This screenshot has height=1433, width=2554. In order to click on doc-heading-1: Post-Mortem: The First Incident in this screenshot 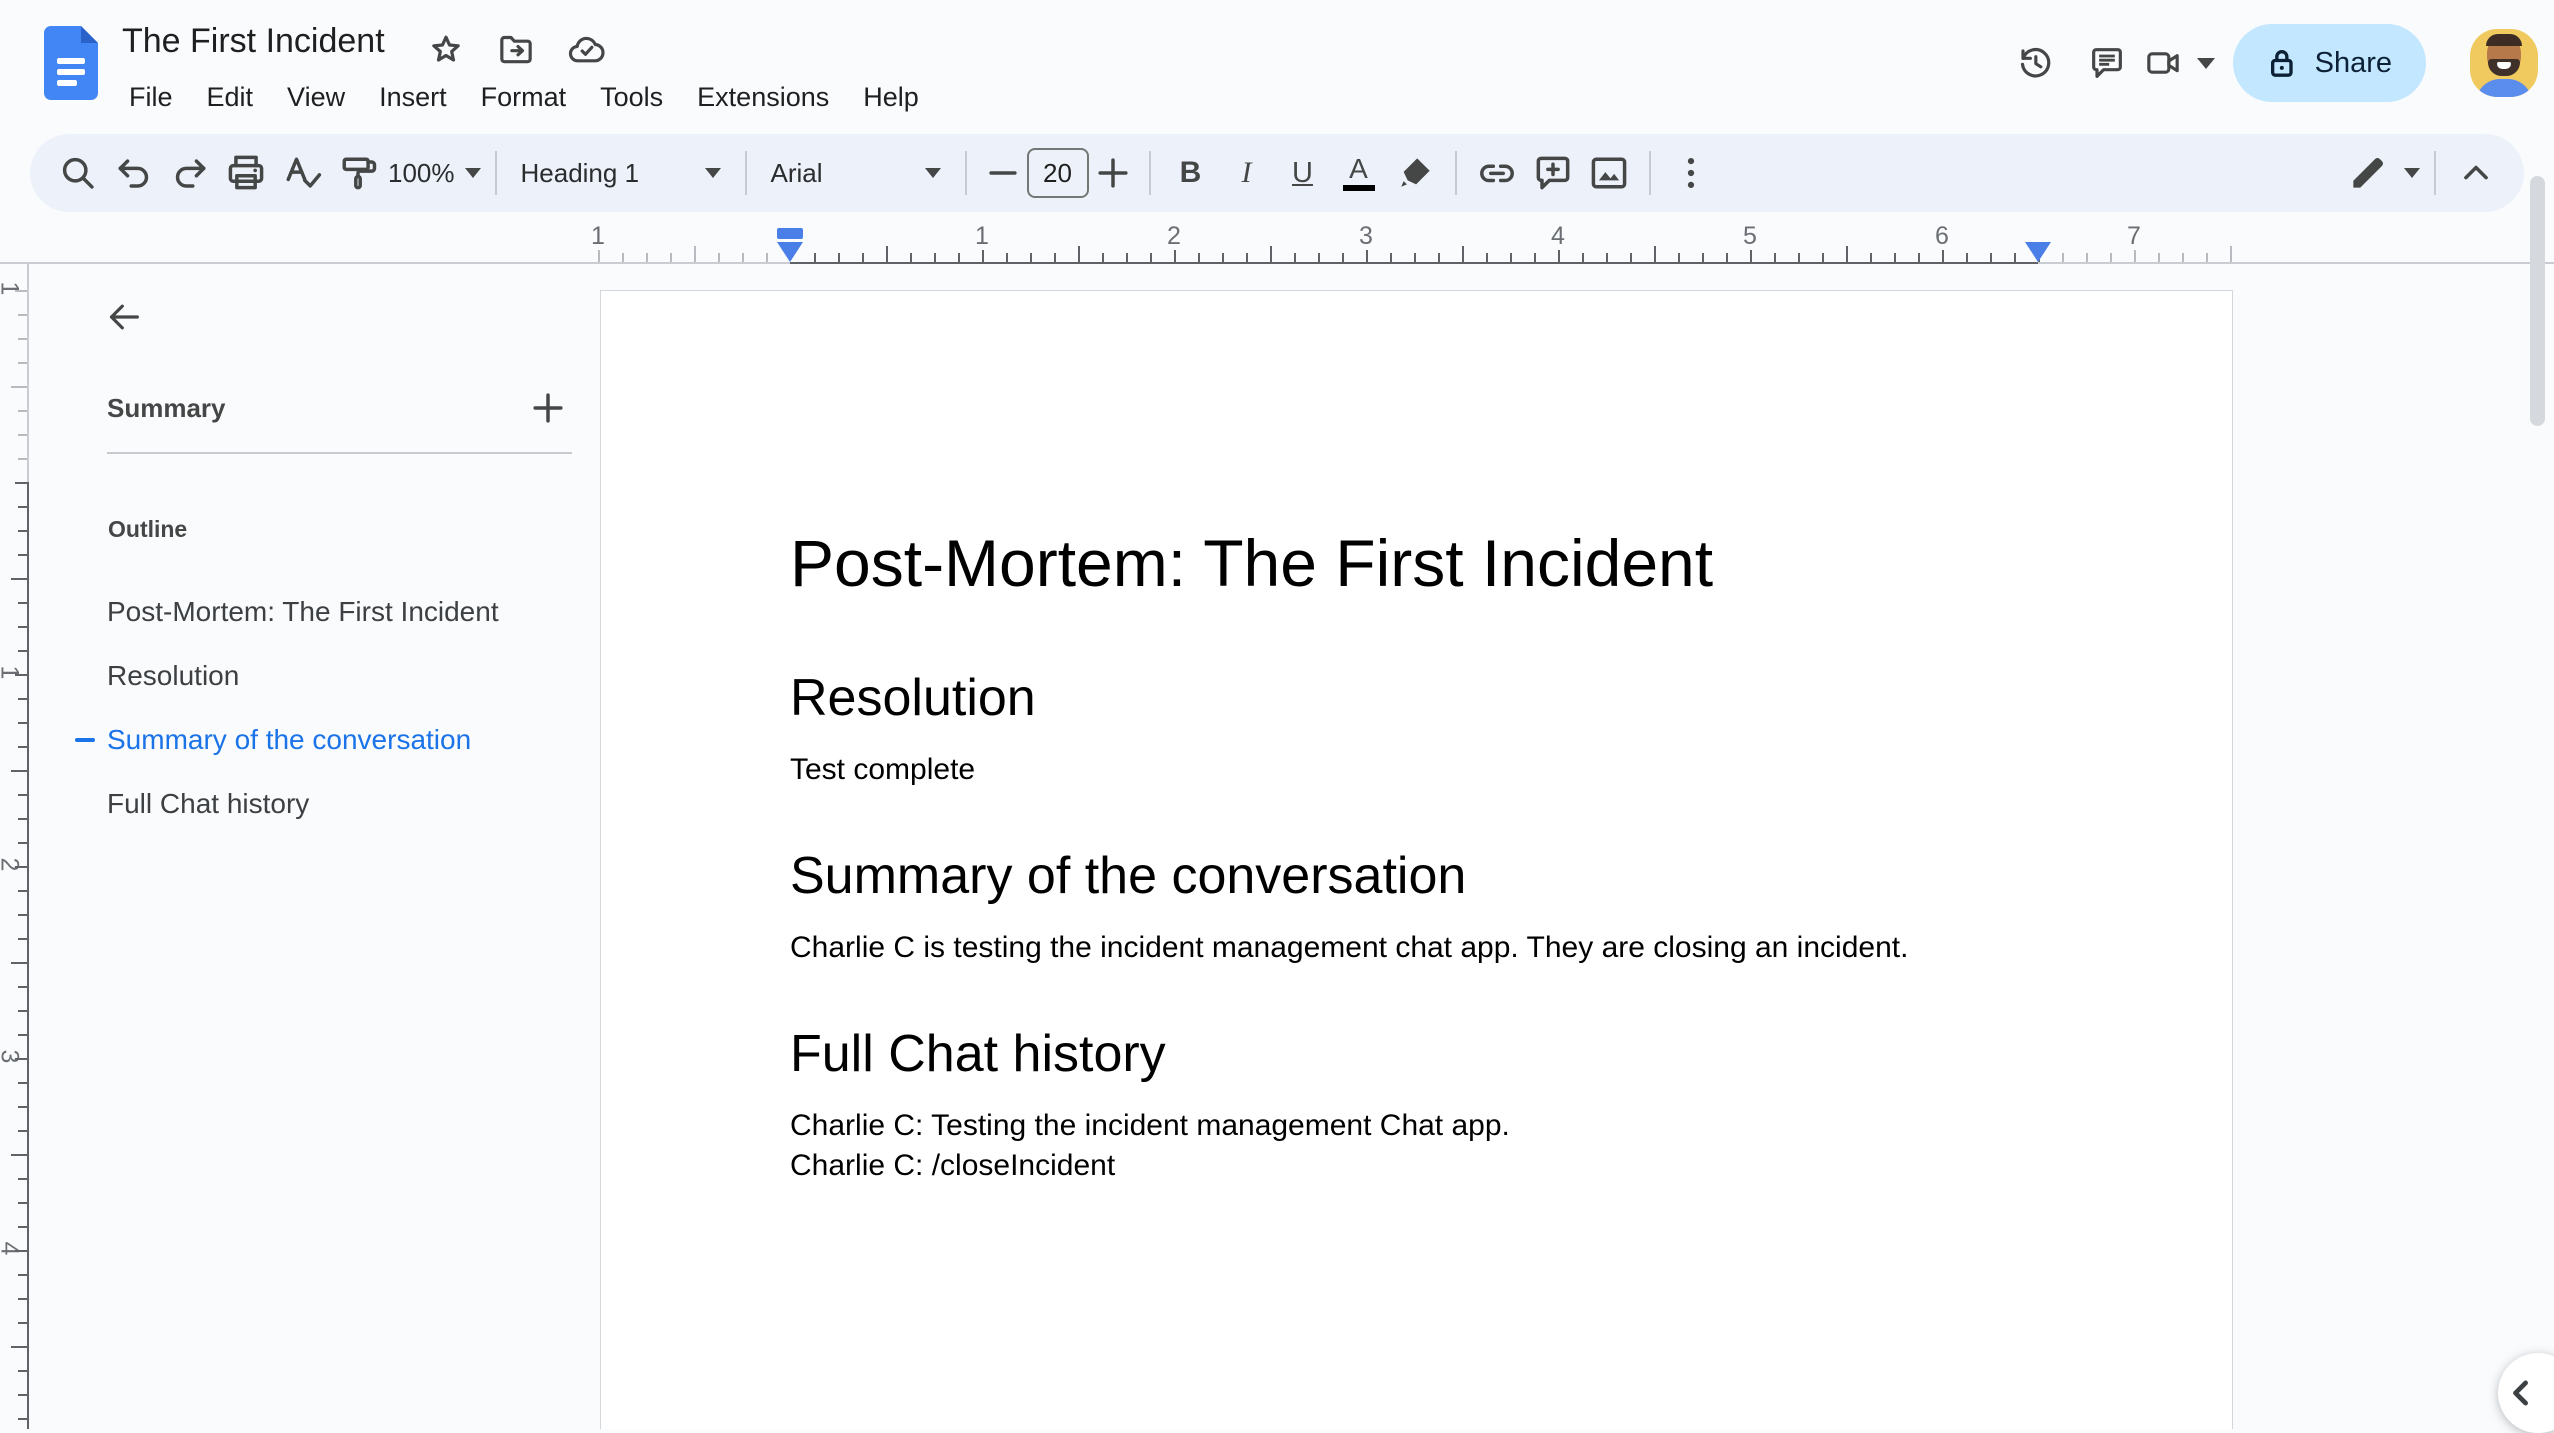, I will do `click(1451, 563)`.